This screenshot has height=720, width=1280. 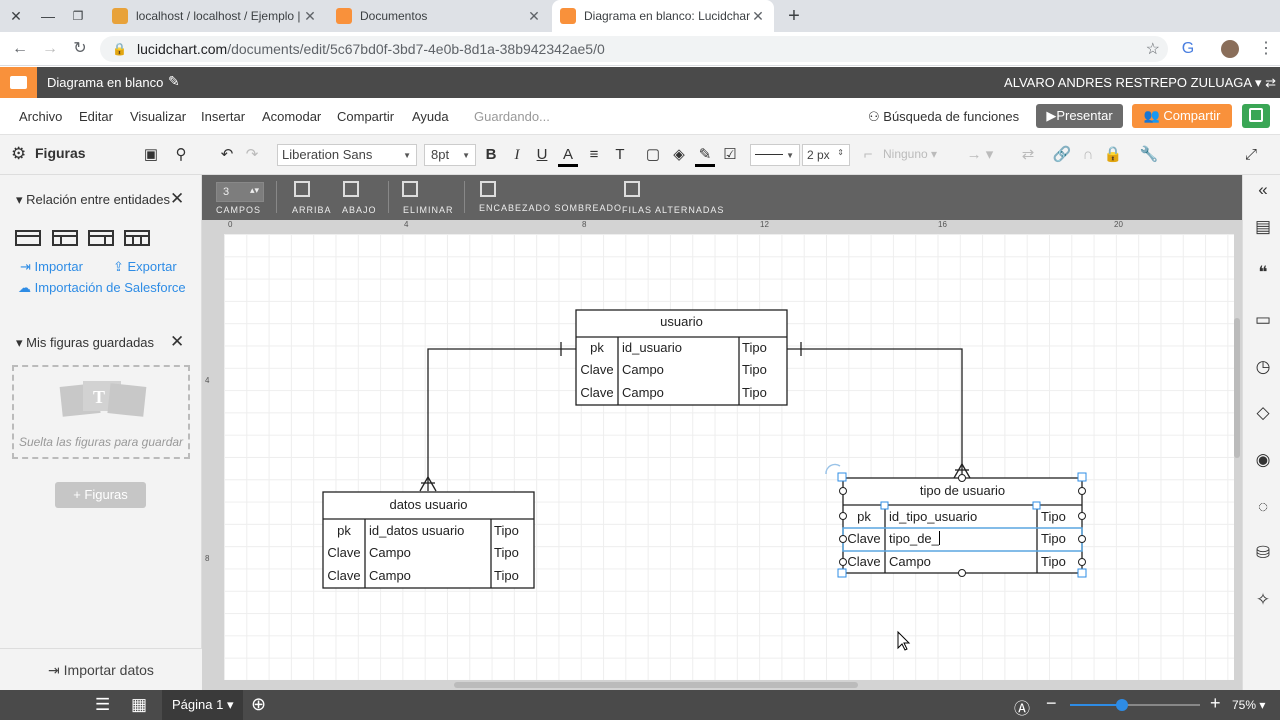 I want to click on text-caret, so click(x=939, y=538).